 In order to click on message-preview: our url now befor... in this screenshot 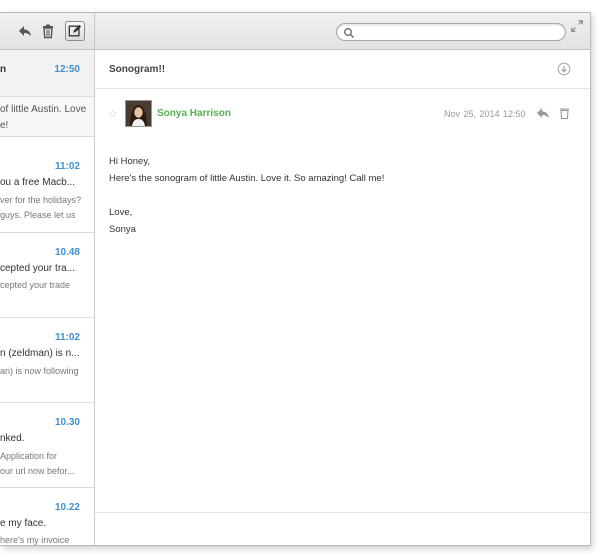, I will do `click(37, 471)`.